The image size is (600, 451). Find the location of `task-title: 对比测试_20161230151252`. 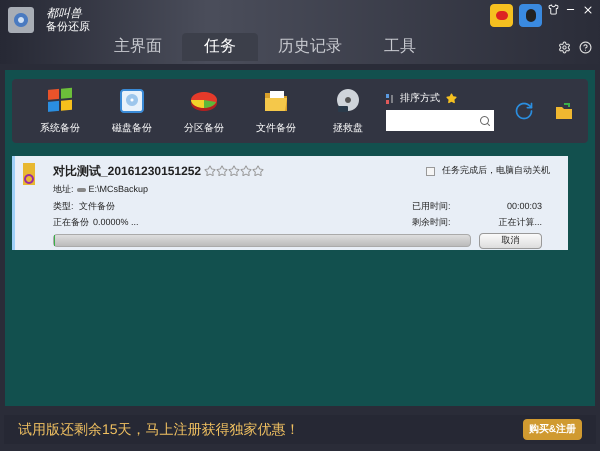

task-title: 对比测试_20161230151252 is located at coordinates (127, 171).